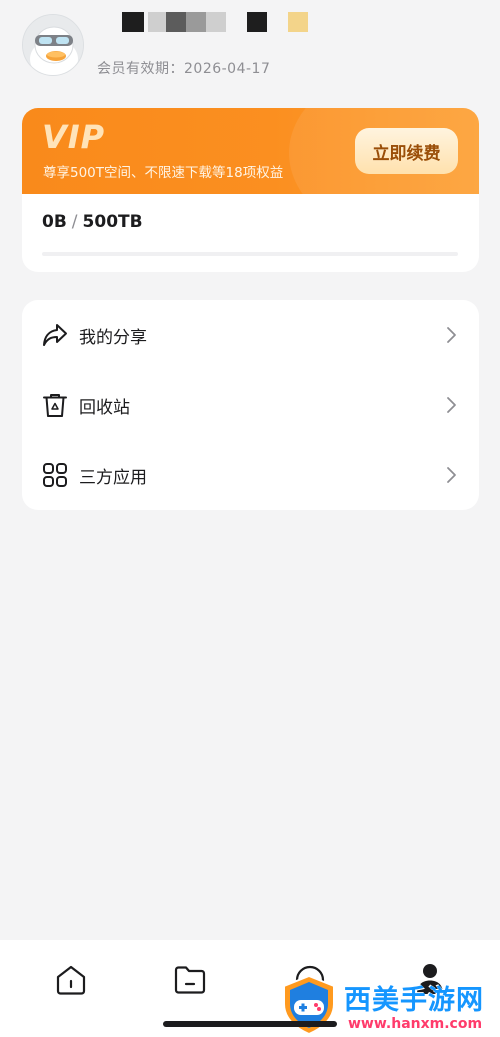 This screenshot has height=1037, width=500. What do you see at coordinates (250, 335) in the screenshot?
I see `menu-item-my-share: 我的分享` at bounding box center [250, 335].